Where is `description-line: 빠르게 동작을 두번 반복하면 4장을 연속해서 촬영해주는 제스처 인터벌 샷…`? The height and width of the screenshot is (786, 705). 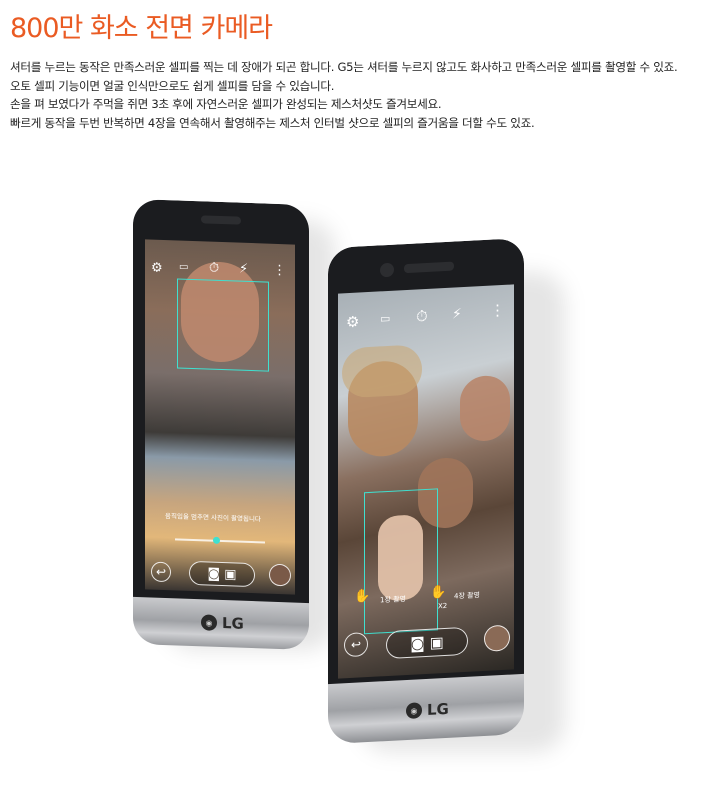 description-line: 빠르게 동작을 두번 반복하면 4장을 연속해서 촬영해주는 제스처 인터벌 샷… is located at coordinates (272, 122).